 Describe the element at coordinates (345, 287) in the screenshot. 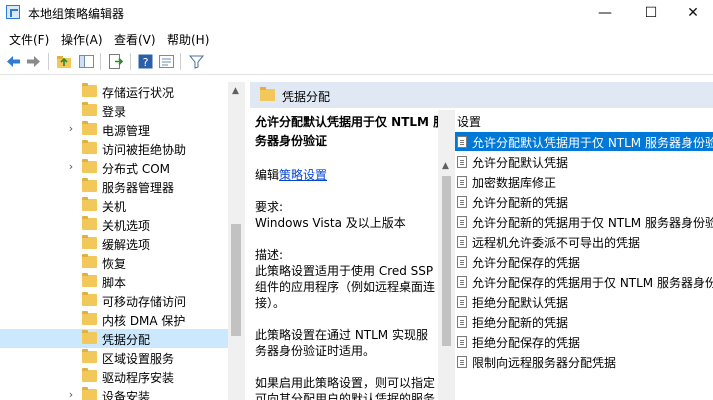

I see `description-line: 组件的应用程序（例如远程桌面连` at that location.